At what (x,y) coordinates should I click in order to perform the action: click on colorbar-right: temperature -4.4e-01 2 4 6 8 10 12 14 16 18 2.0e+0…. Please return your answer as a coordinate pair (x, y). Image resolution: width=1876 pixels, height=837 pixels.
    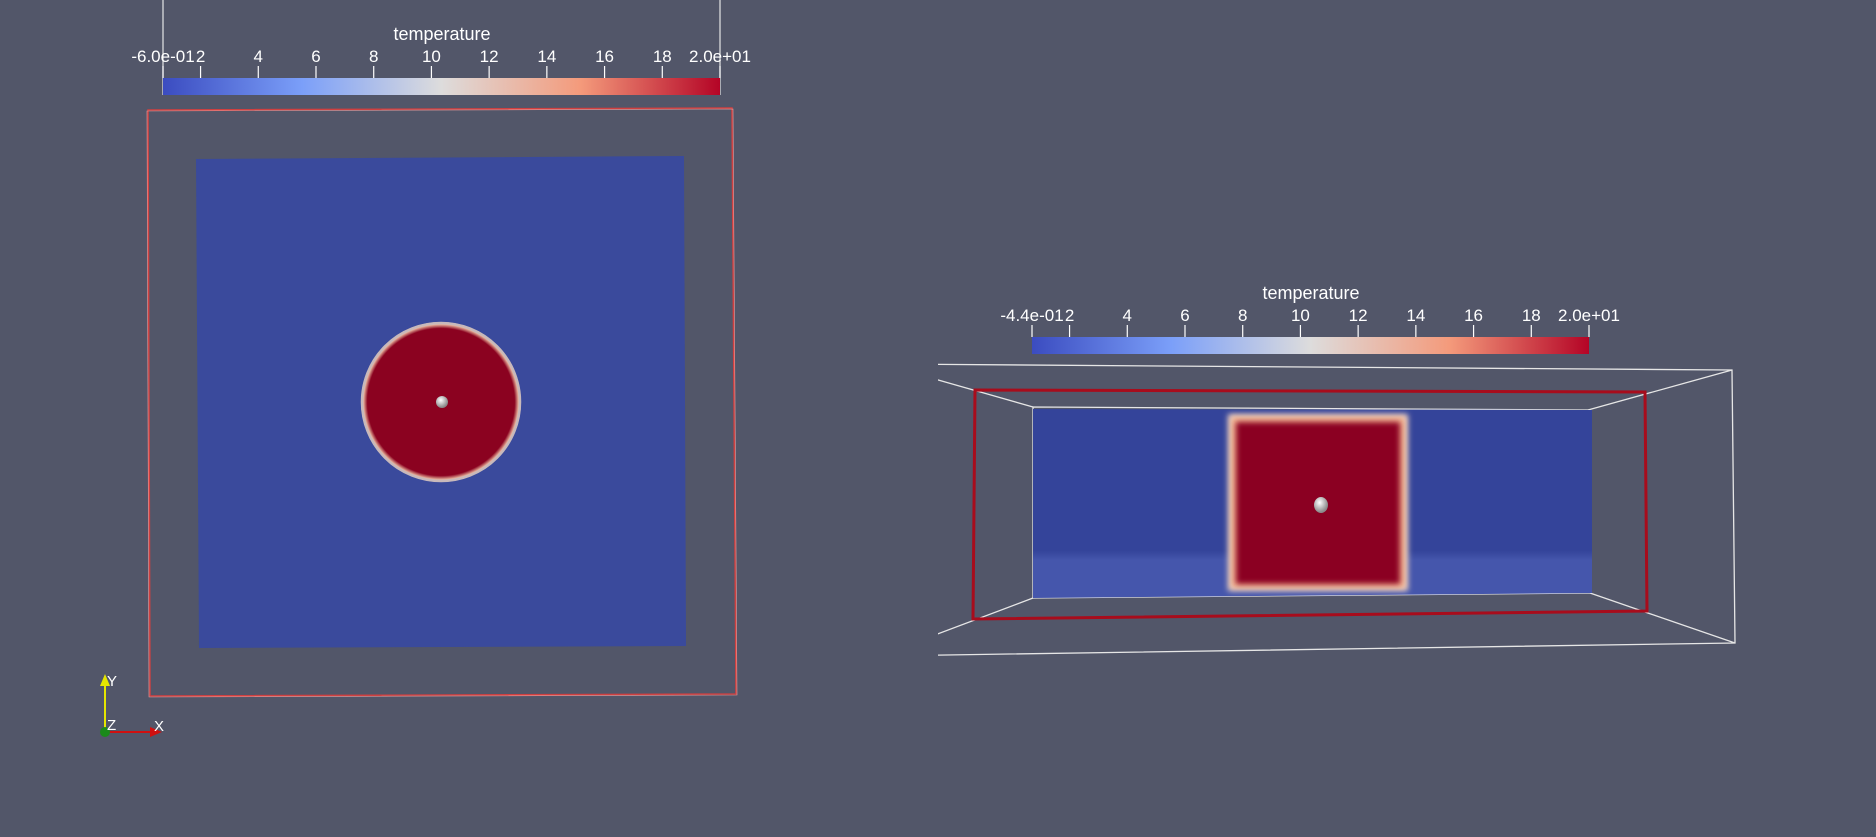
    Looking at the image, I should click on (1310, 318).